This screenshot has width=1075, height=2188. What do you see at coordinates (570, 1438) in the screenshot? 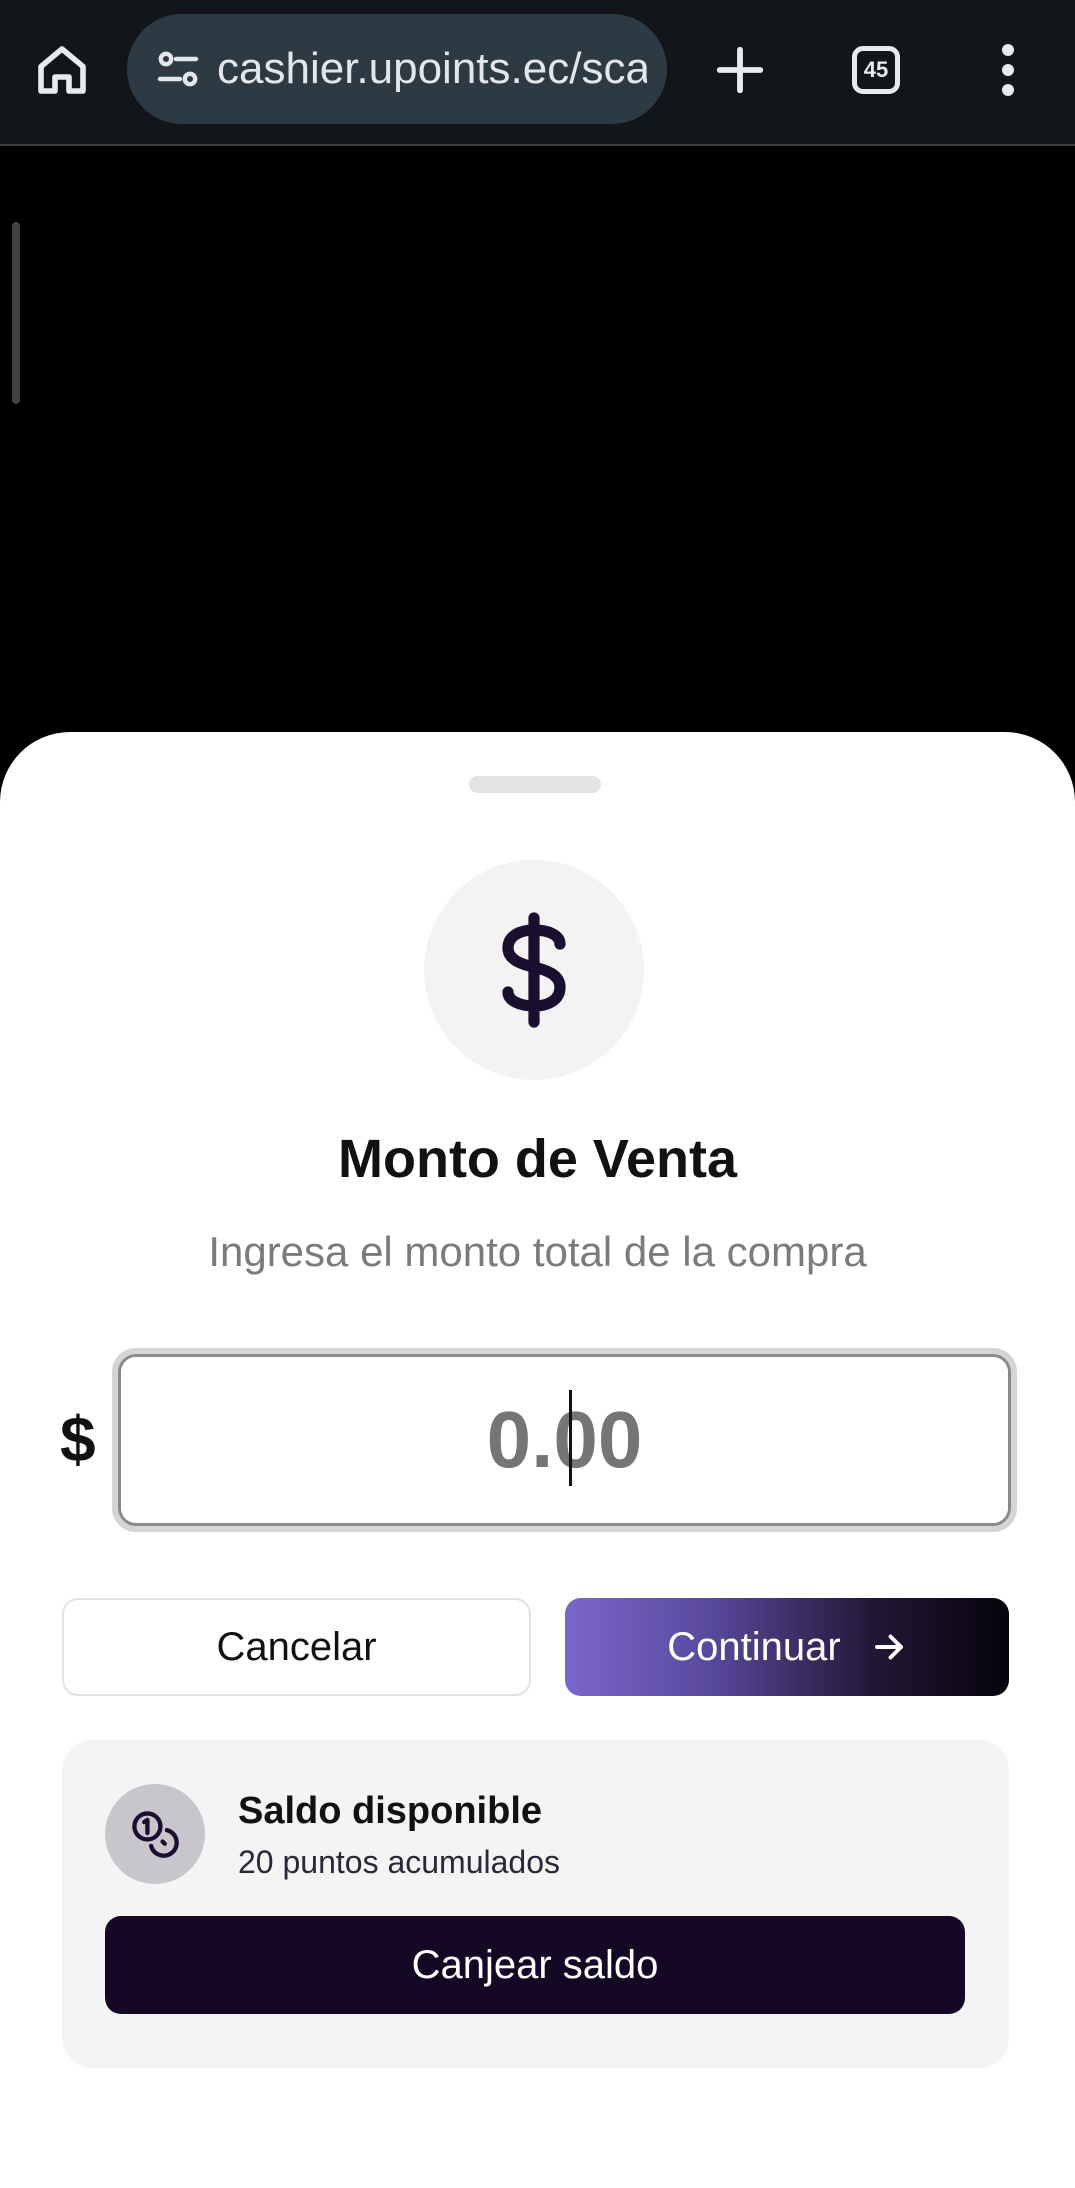
I see `text-caret` at bounding box center [570, 1438].